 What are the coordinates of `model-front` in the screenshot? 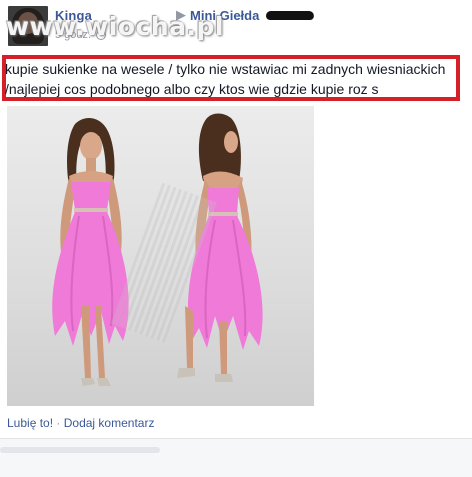 It's located at (90, 252).